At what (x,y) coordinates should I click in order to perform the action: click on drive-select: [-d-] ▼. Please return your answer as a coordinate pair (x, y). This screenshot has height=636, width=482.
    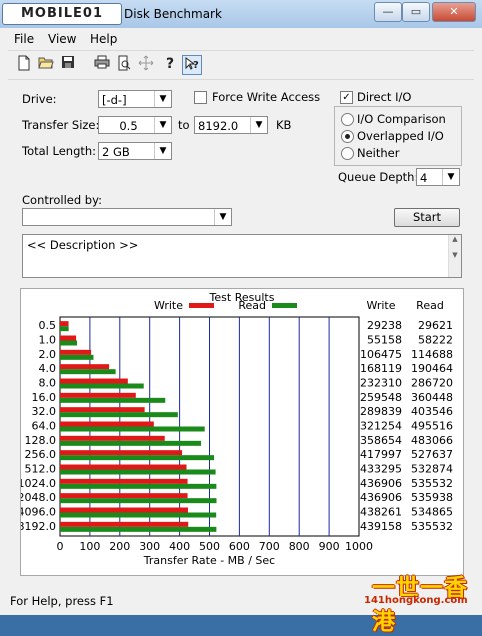
    Looking at the image, I should click on (135, 99).